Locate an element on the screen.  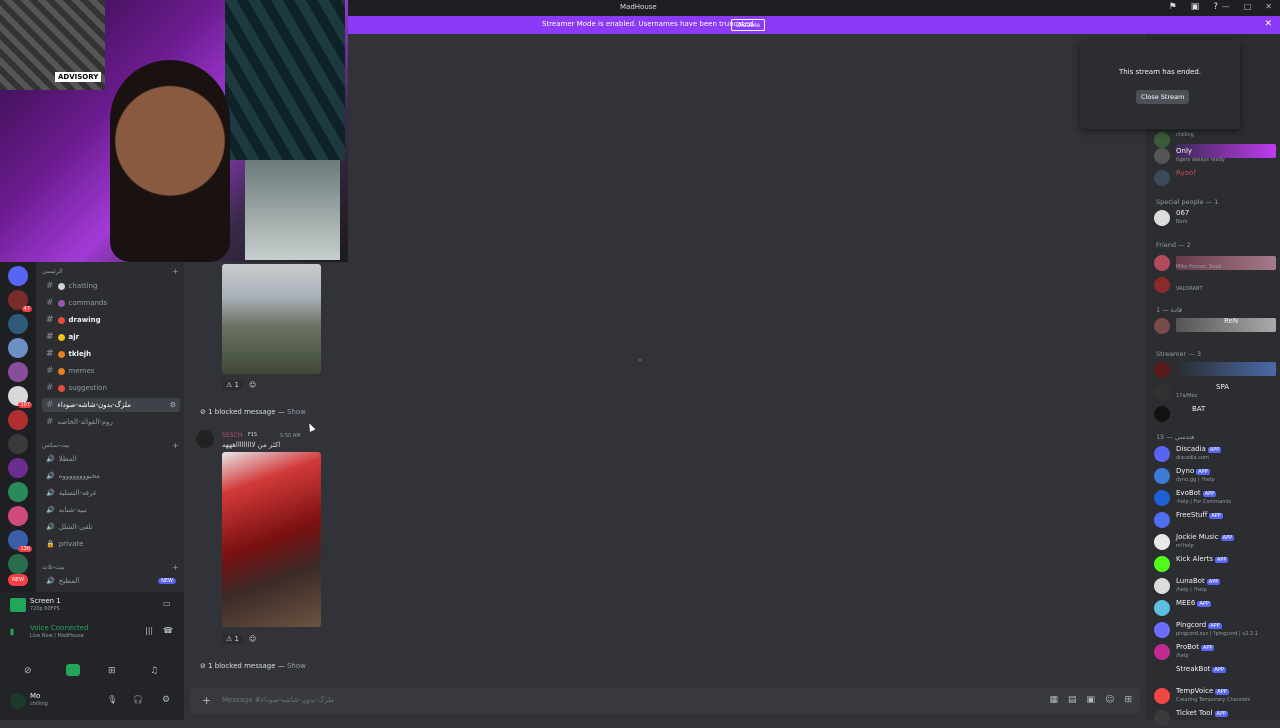
bot-member-row: Jockie Music APP m!help is located at coordinates (1216, 542).